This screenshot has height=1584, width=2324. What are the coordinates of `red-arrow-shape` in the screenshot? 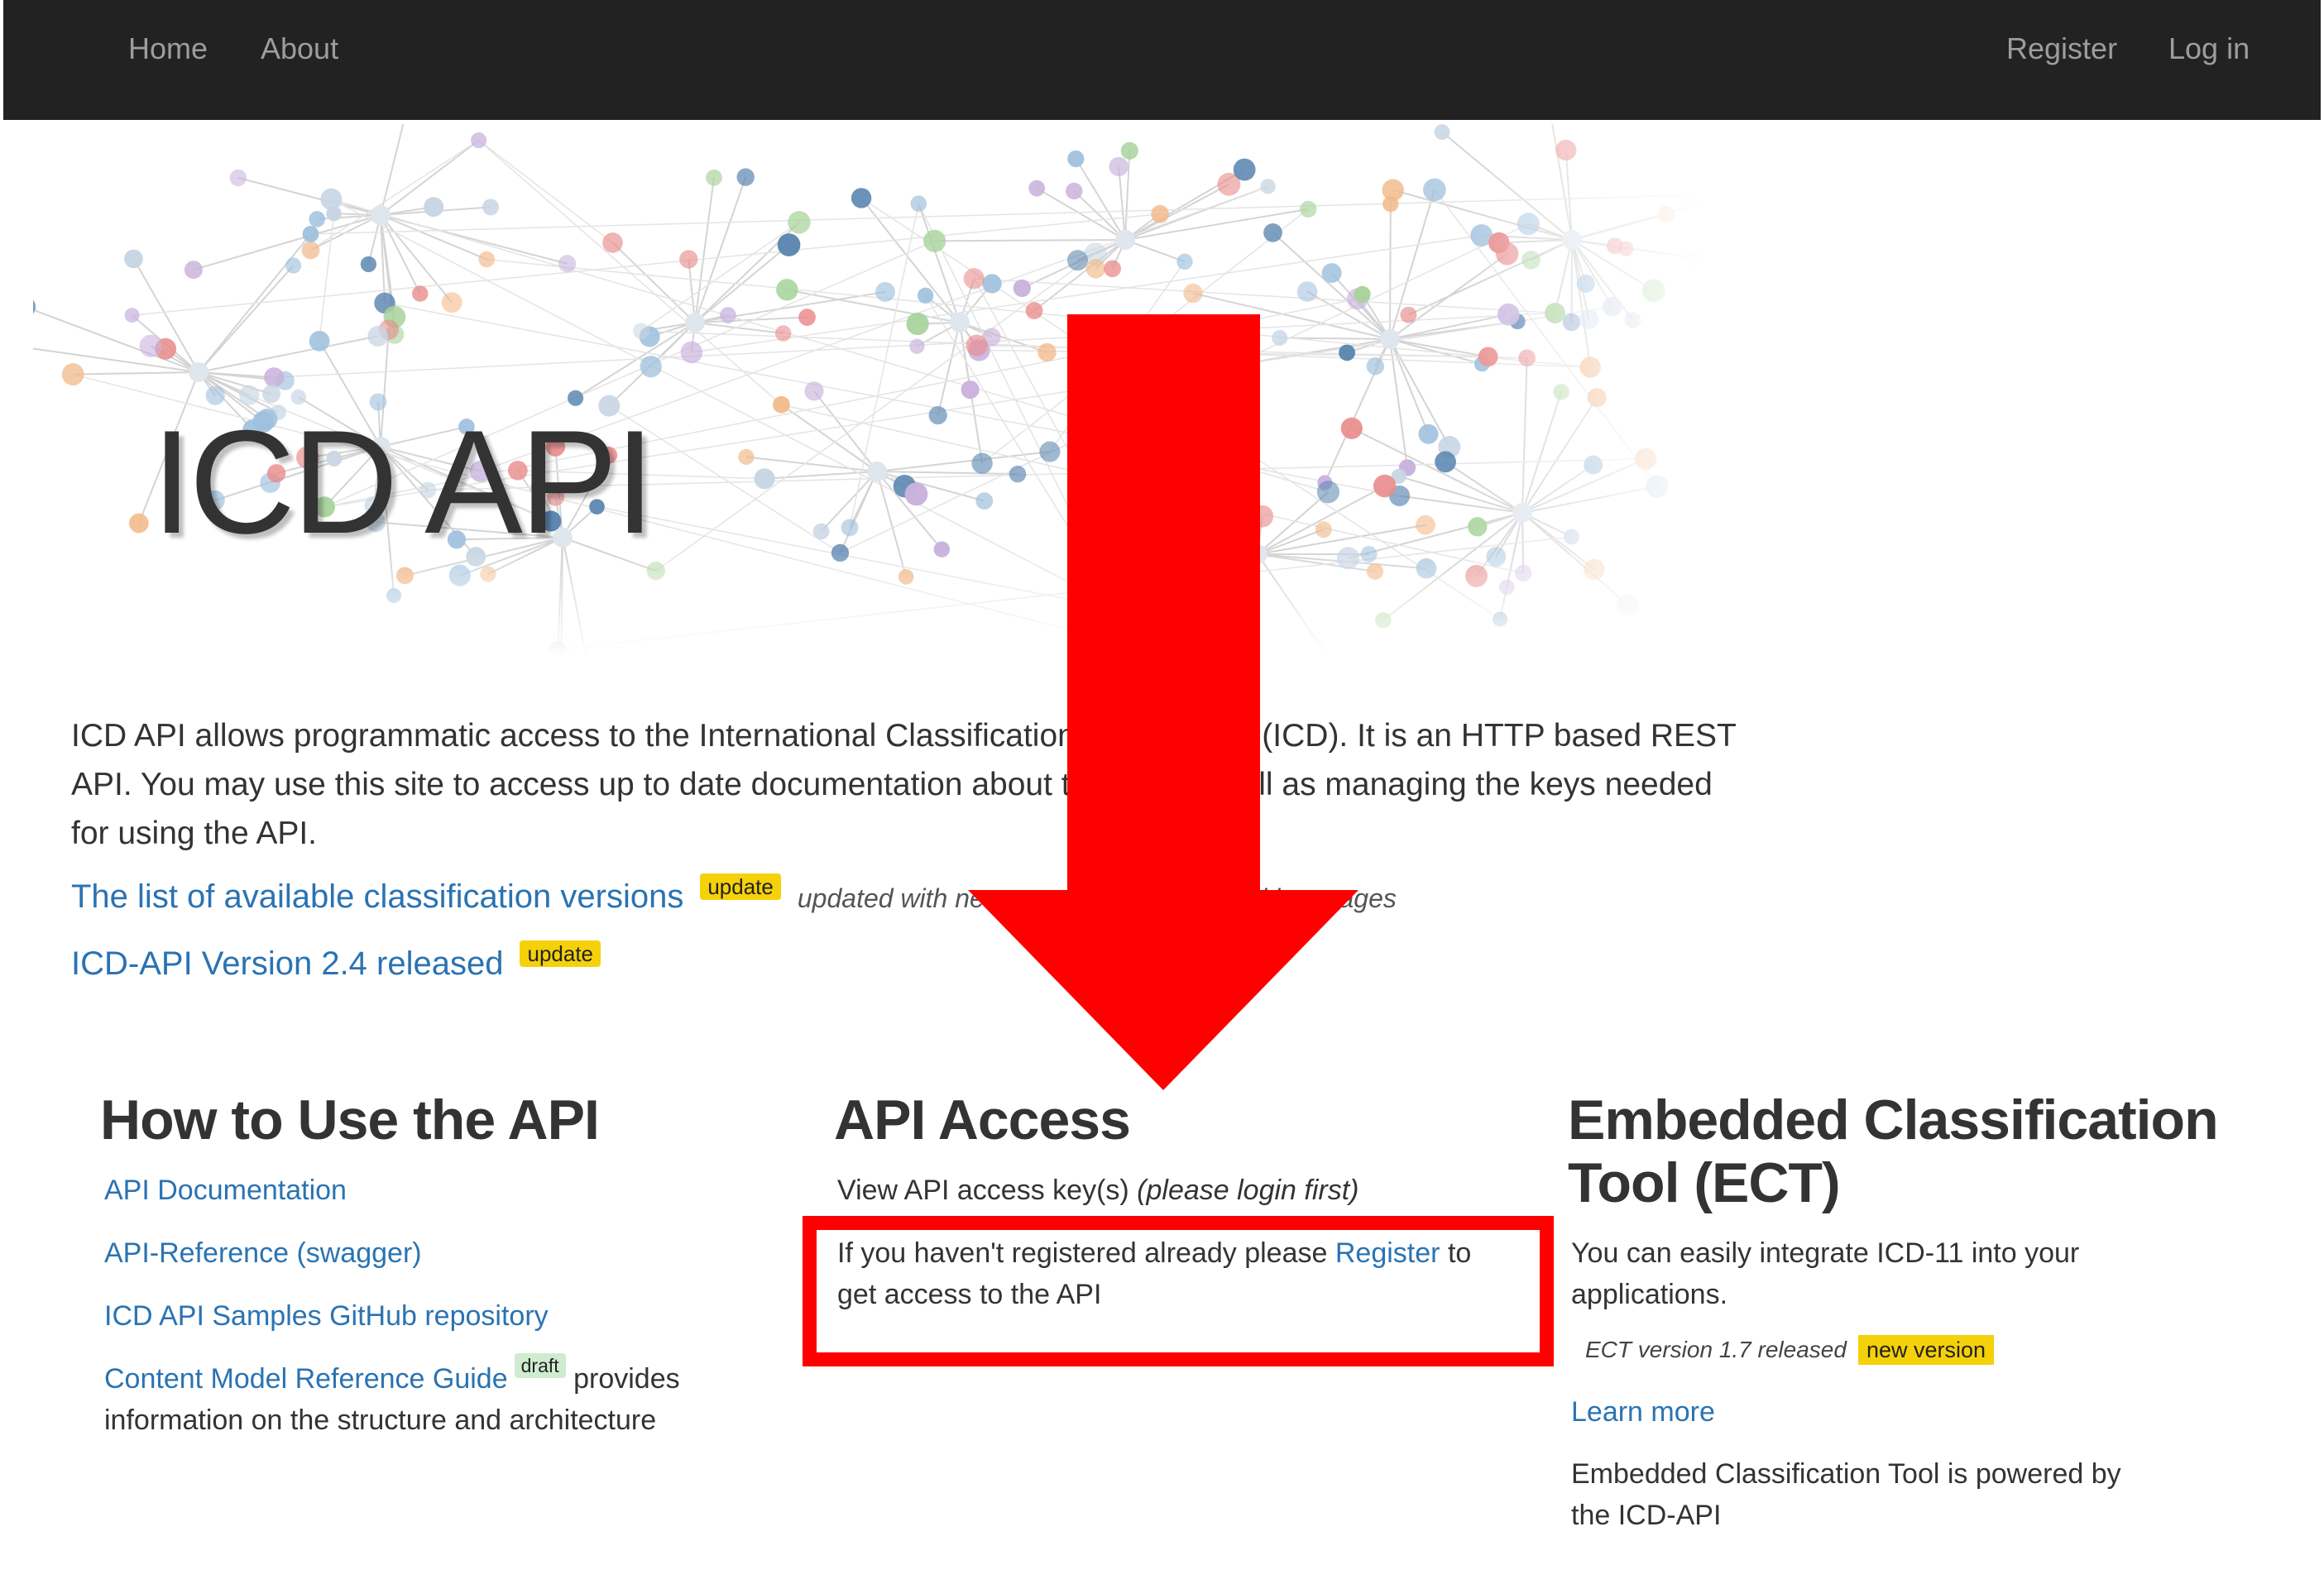 It's located at (1163, 702).